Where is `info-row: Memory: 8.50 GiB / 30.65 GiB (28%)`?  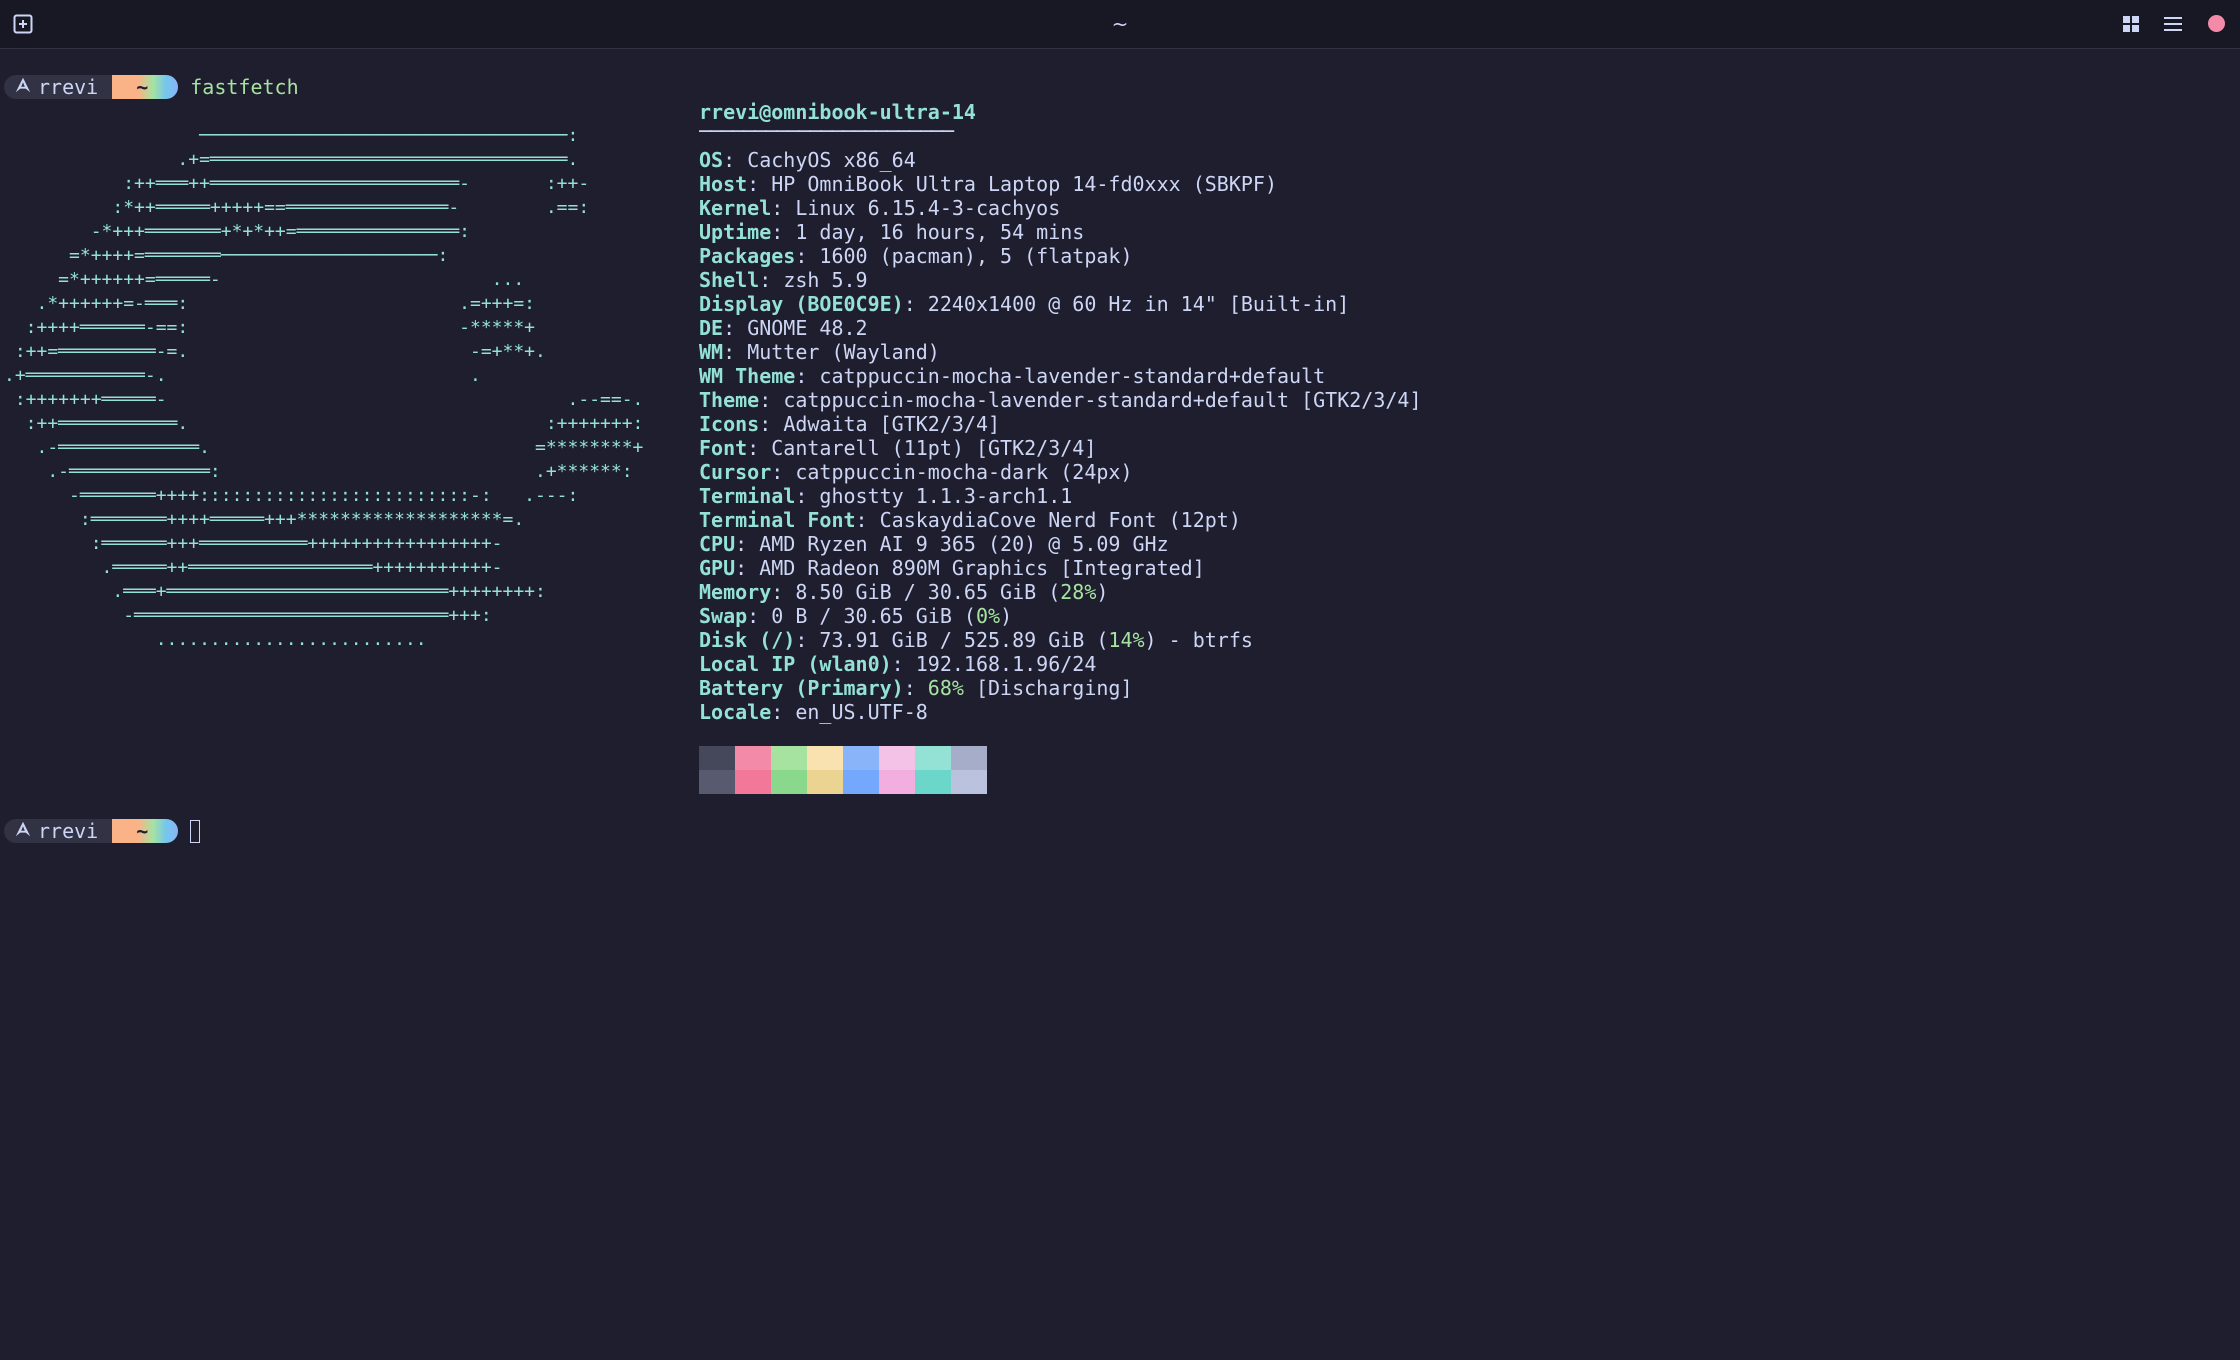
info-row: Memory: 8.50 GiB / 30.65 GiB (28%) is located at coordinates (904, 592).